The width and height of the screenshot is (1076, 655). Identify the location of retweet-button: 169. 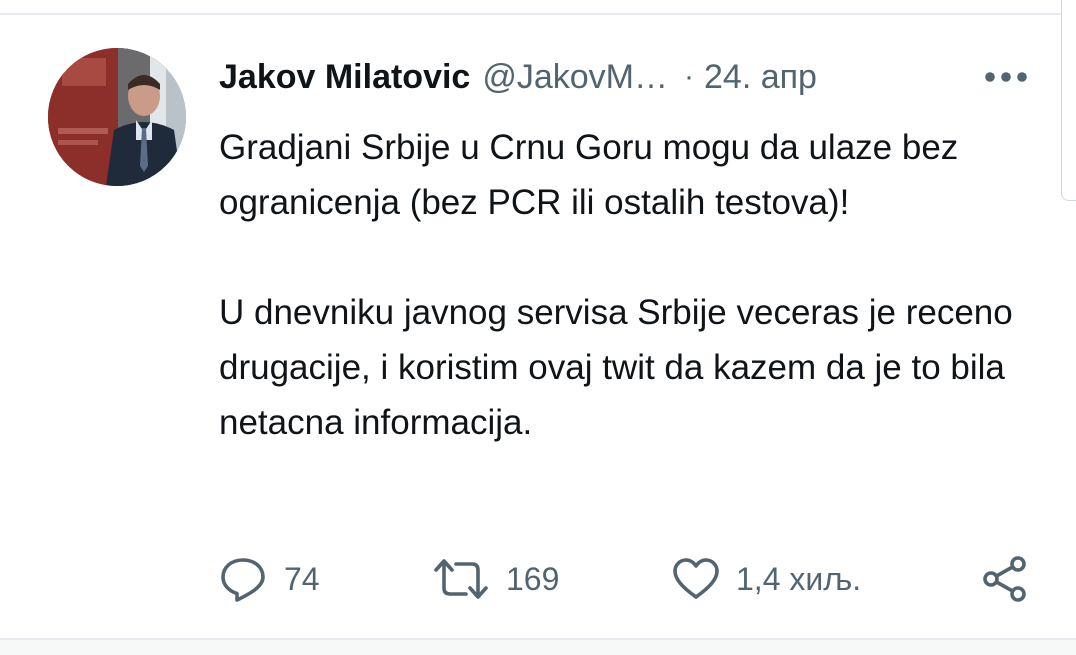
(495, 579).